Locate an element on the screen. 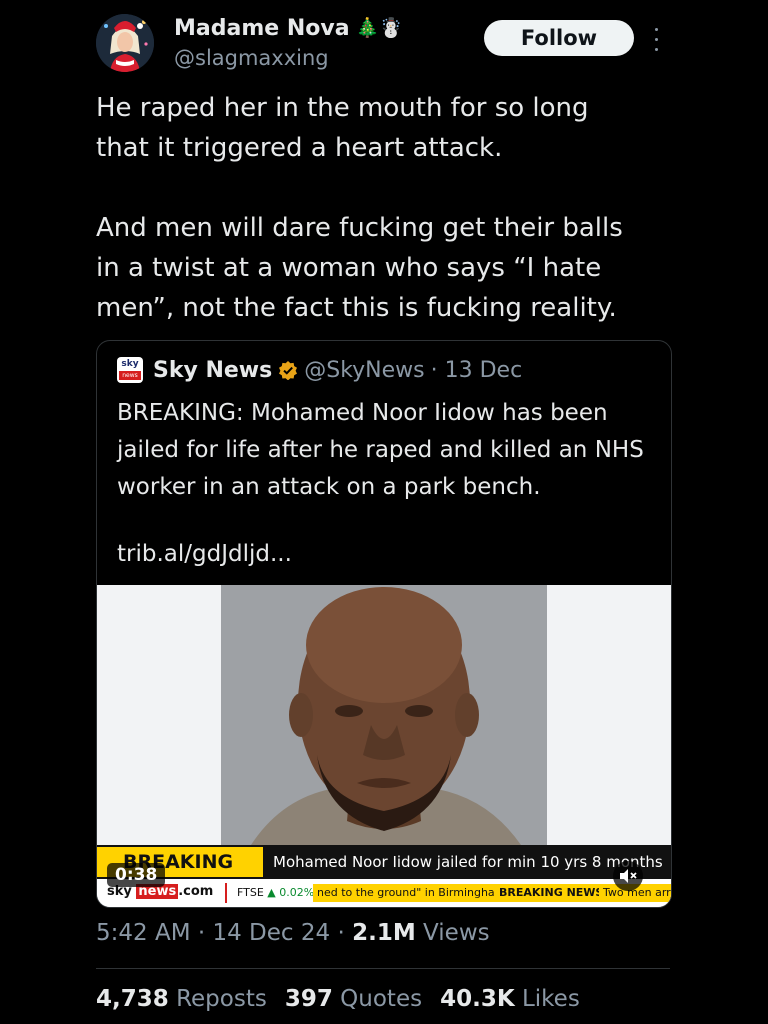  ftse-ticker: FTSE ▲ 0.02% is located at coordinates (275, 893).